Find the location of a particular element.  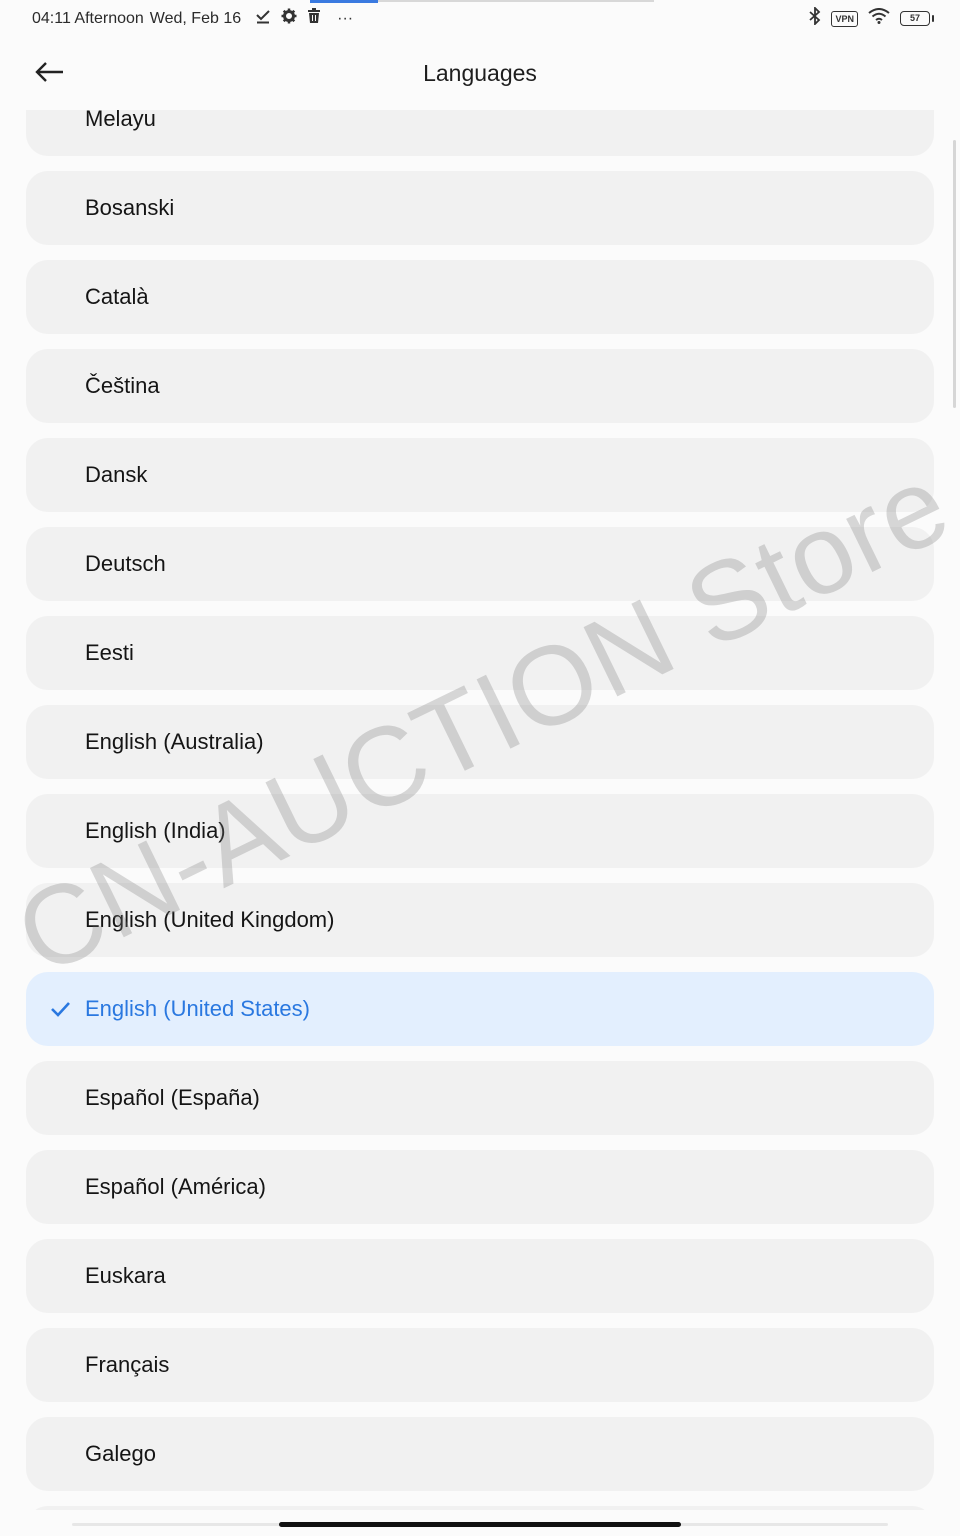

language-label: English (United Kingdom) is located at coordinates (210, 919).